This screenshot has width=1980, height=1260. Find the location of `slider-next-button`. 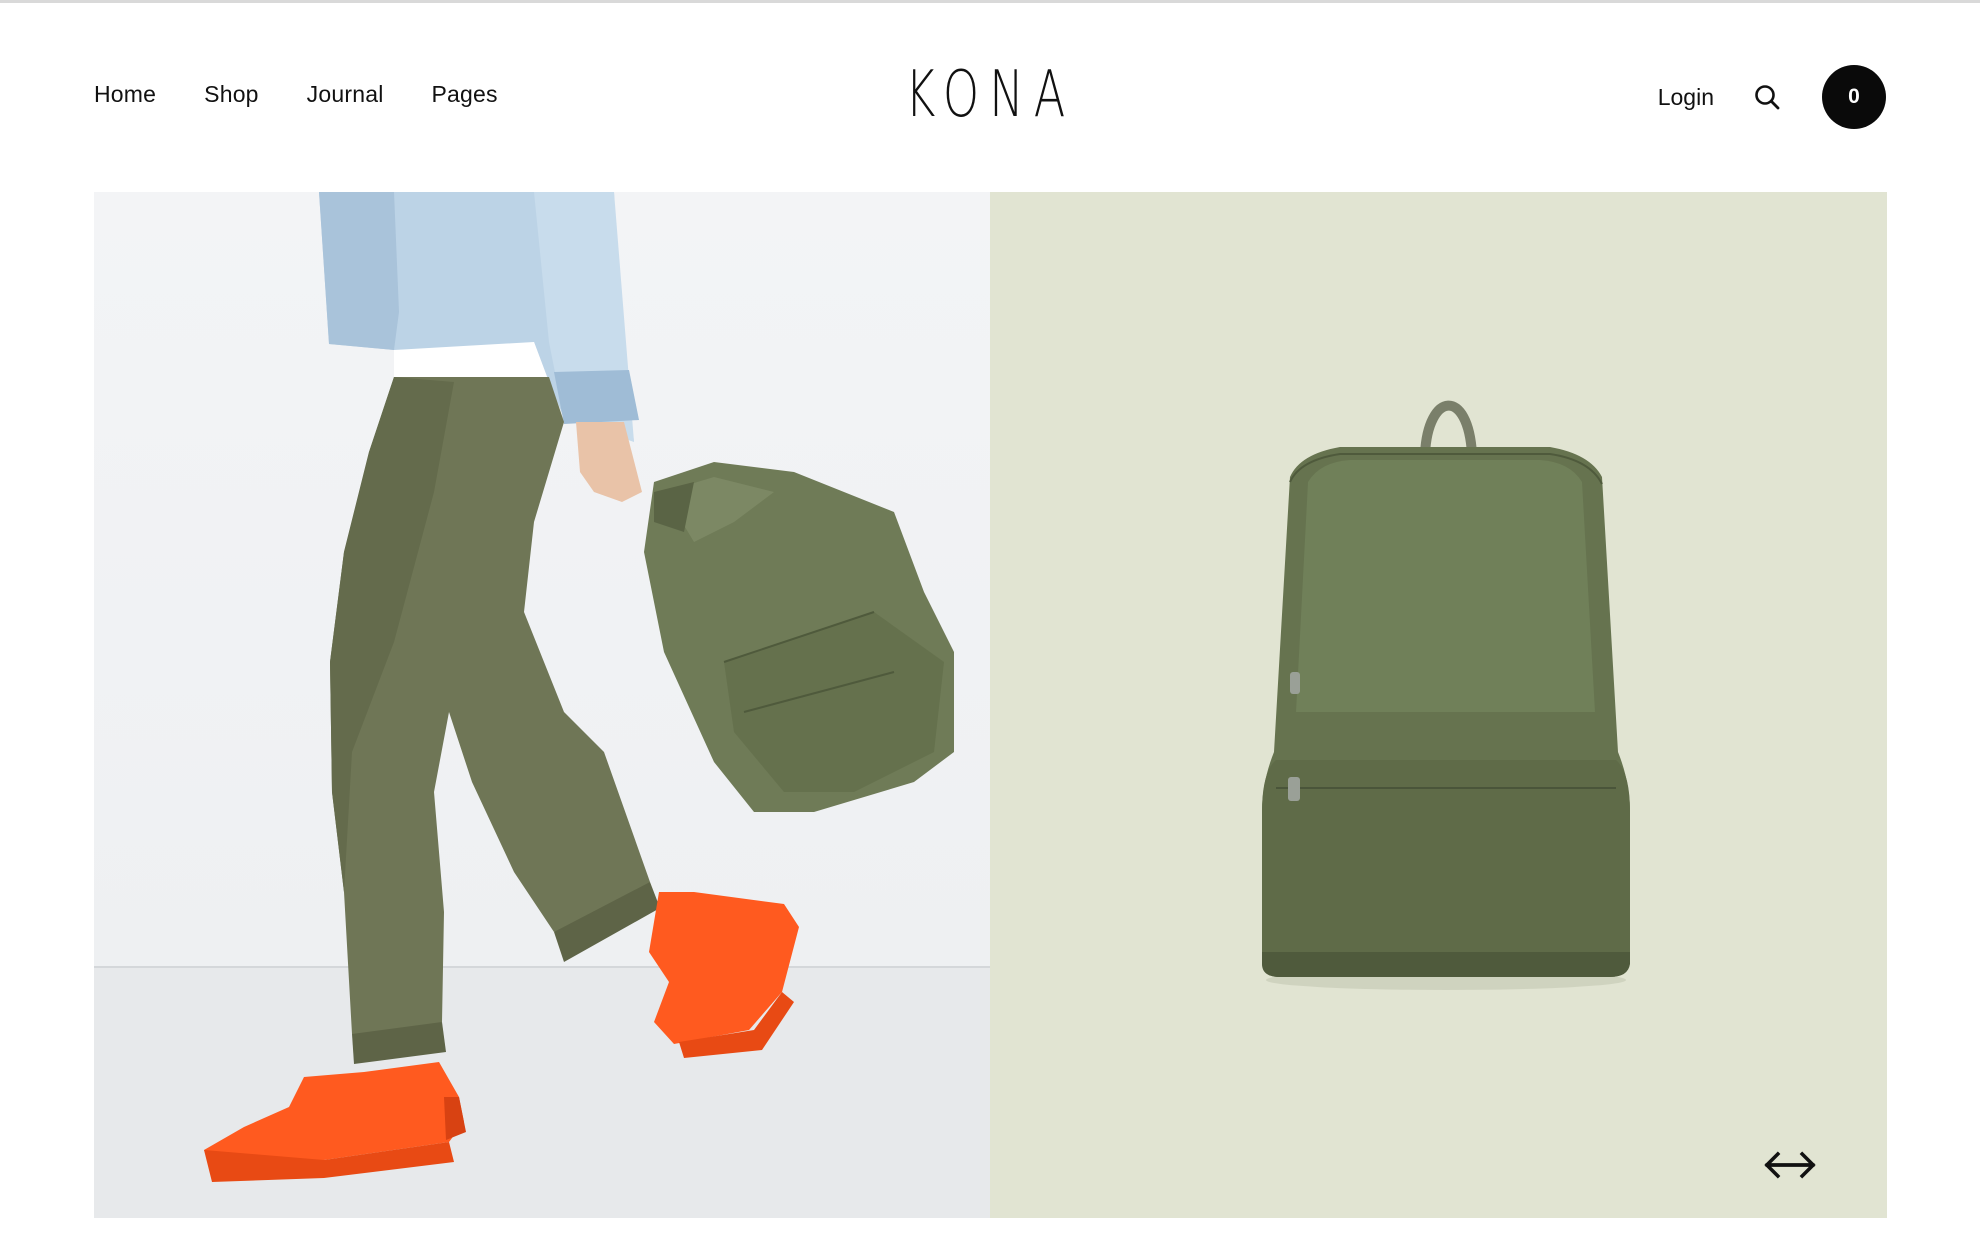

slider-next-button is located at coordinates (1804, 1165).